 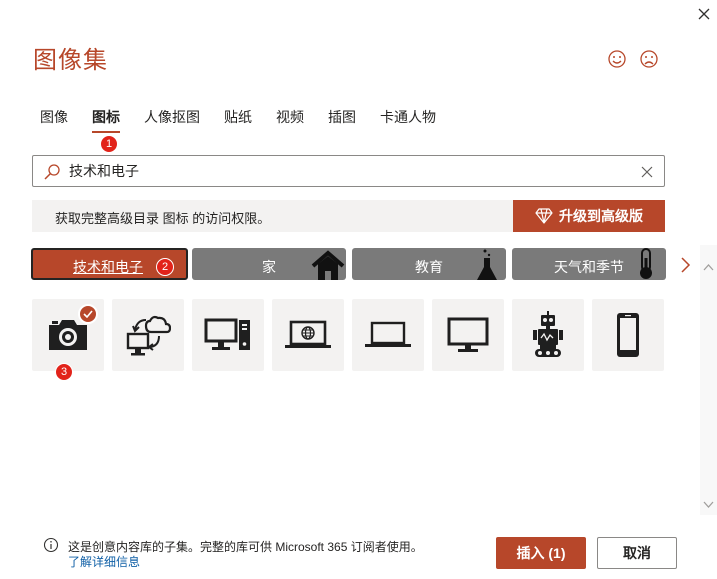 I want to click on icon-tile-laptop-globe, so click(x=308, y=335).